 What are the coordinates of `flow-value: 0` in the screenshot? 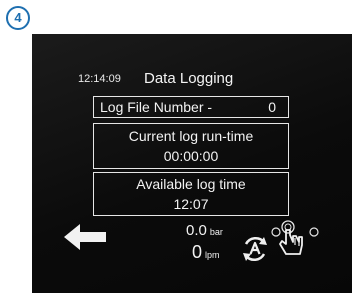 It's located at (197, 252).